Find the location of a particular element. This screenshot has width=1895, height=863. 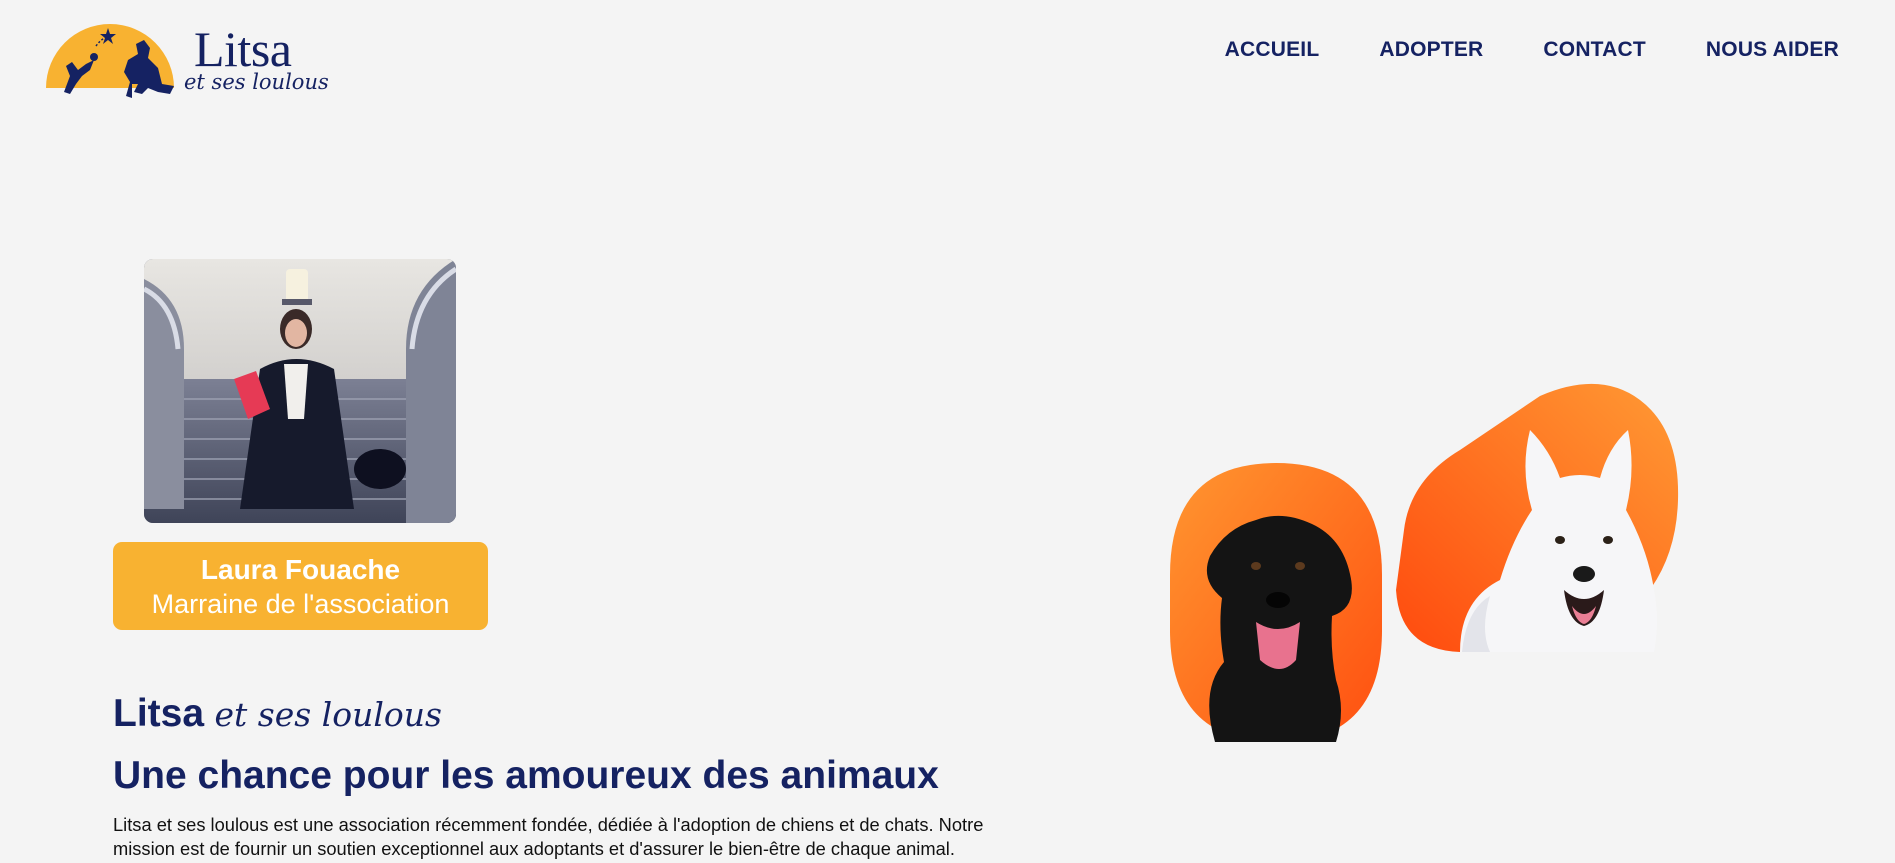

brand-heading: Litsa et ses loulous is located at coordinates (277, 714).